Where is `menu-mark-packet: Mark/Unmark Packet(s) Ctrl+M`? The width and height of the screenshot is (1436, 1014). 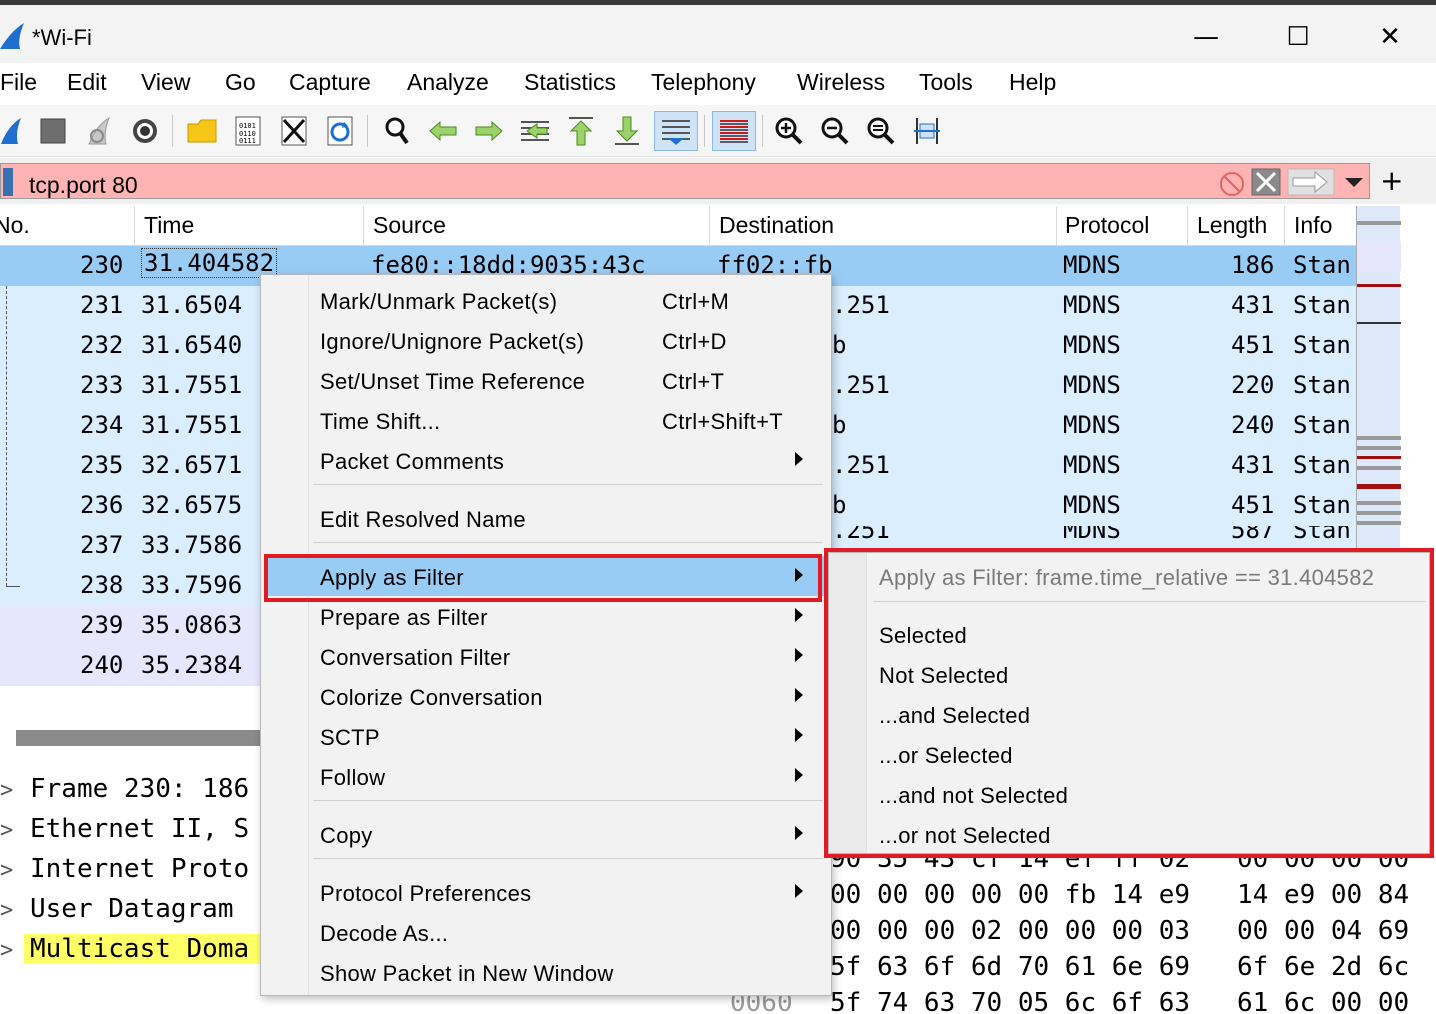
menu-mark-packet: Mark/Unmark Packet(s) Ctrl+M is located at coordinates (545, 300).